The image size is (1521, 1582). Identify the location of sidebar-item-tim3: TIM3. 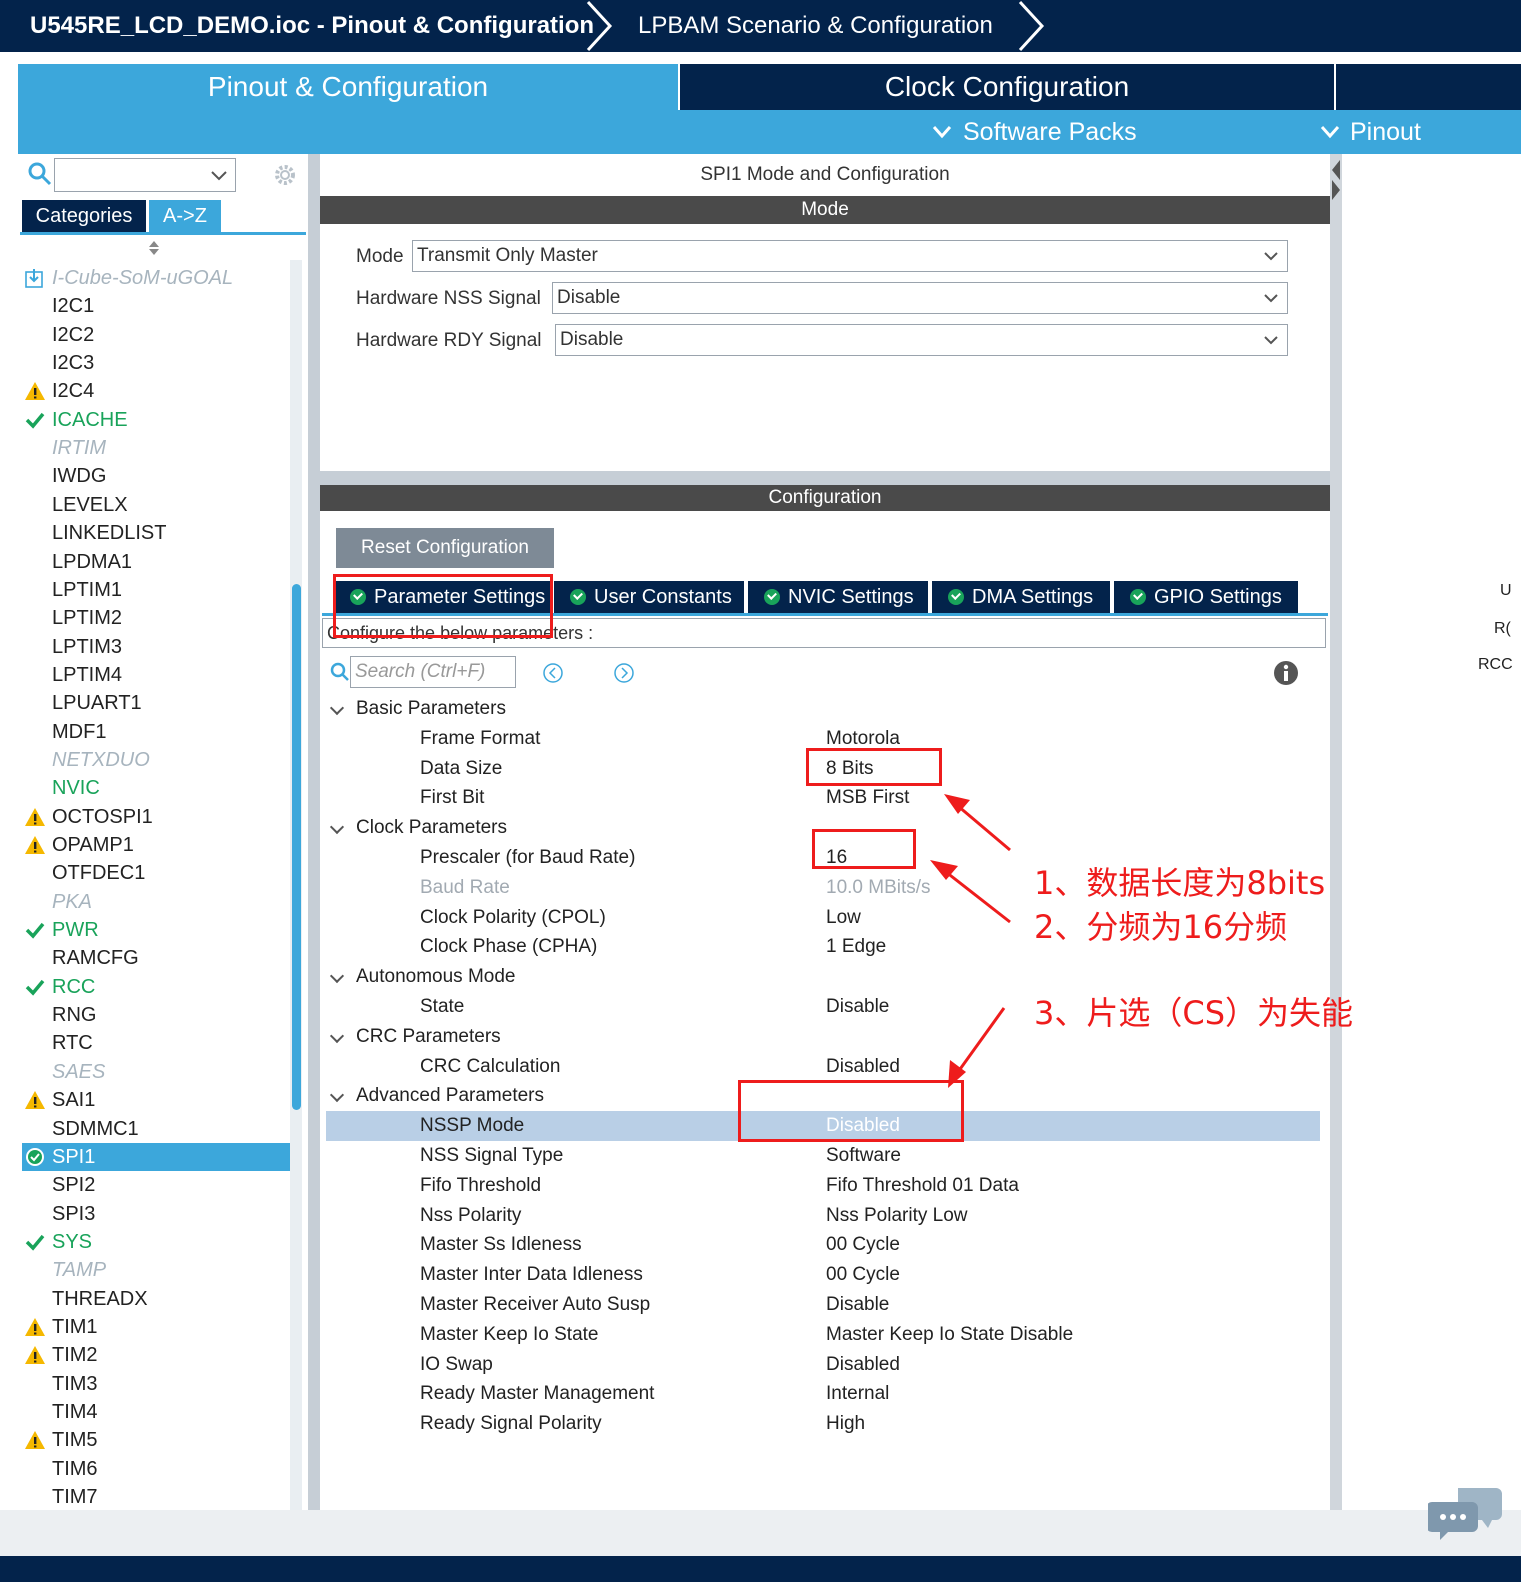
(156, 1384).